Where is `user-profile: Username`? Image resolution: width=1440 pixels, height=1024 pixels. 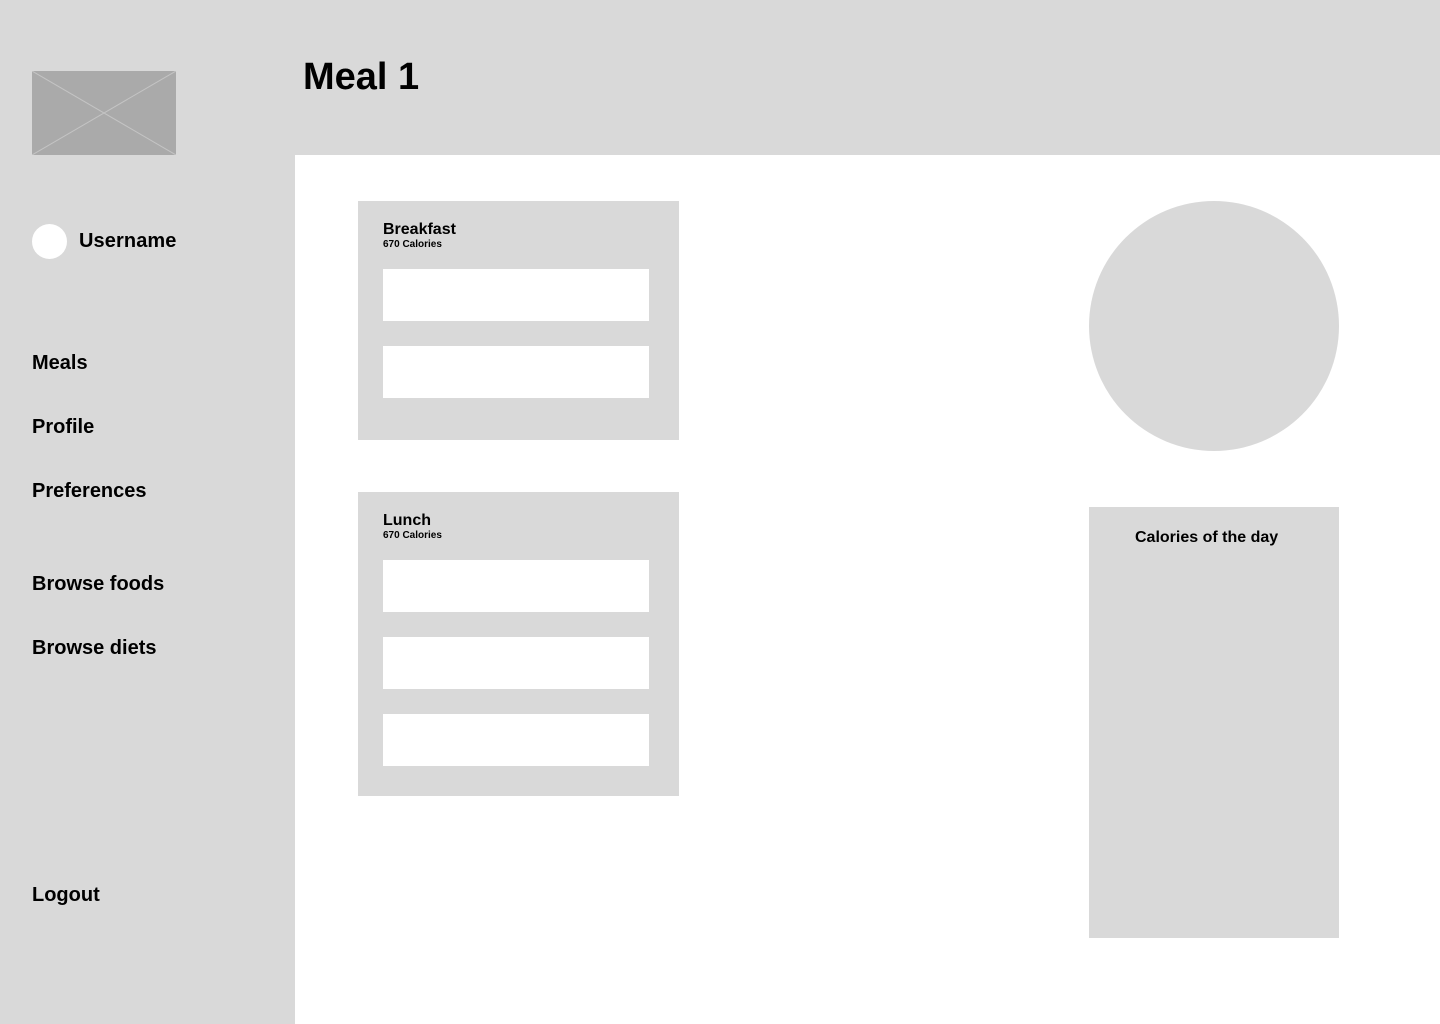
user-profile: Username is located at coordinates (104, 241).